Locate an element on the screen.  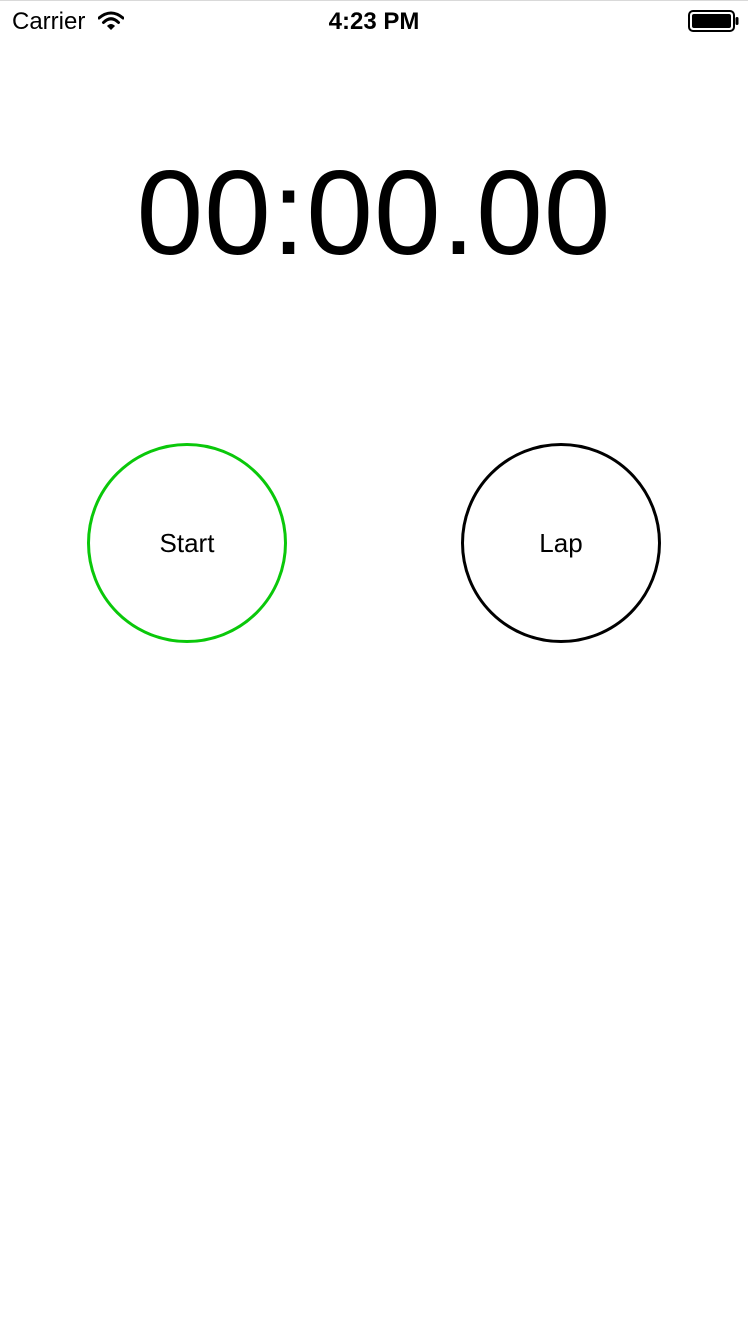
battery-icon is located at coordinates (714, 21).